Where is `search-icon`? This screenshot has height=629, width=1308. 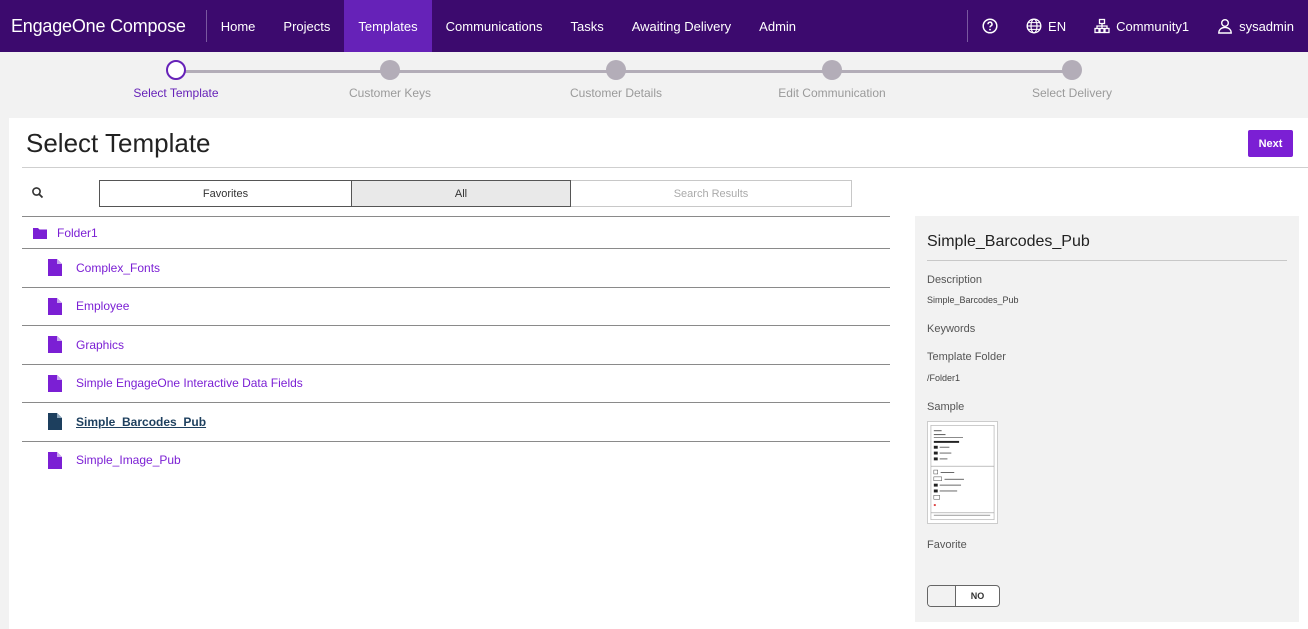
search-icon is located at coordinates (38, 193).